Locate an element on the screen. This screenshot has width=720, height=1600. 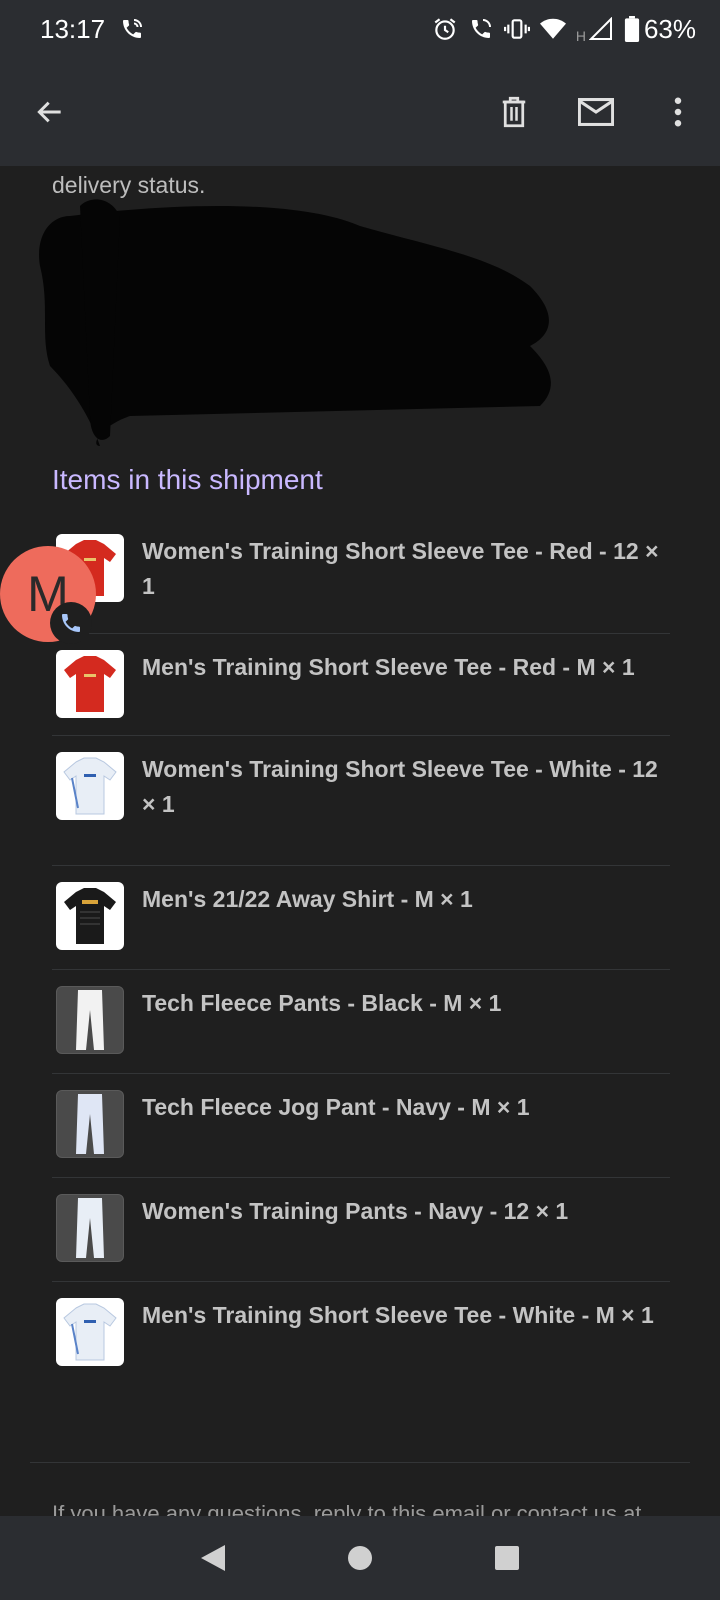
vibrate-icon is located at coordinates (516, 29).